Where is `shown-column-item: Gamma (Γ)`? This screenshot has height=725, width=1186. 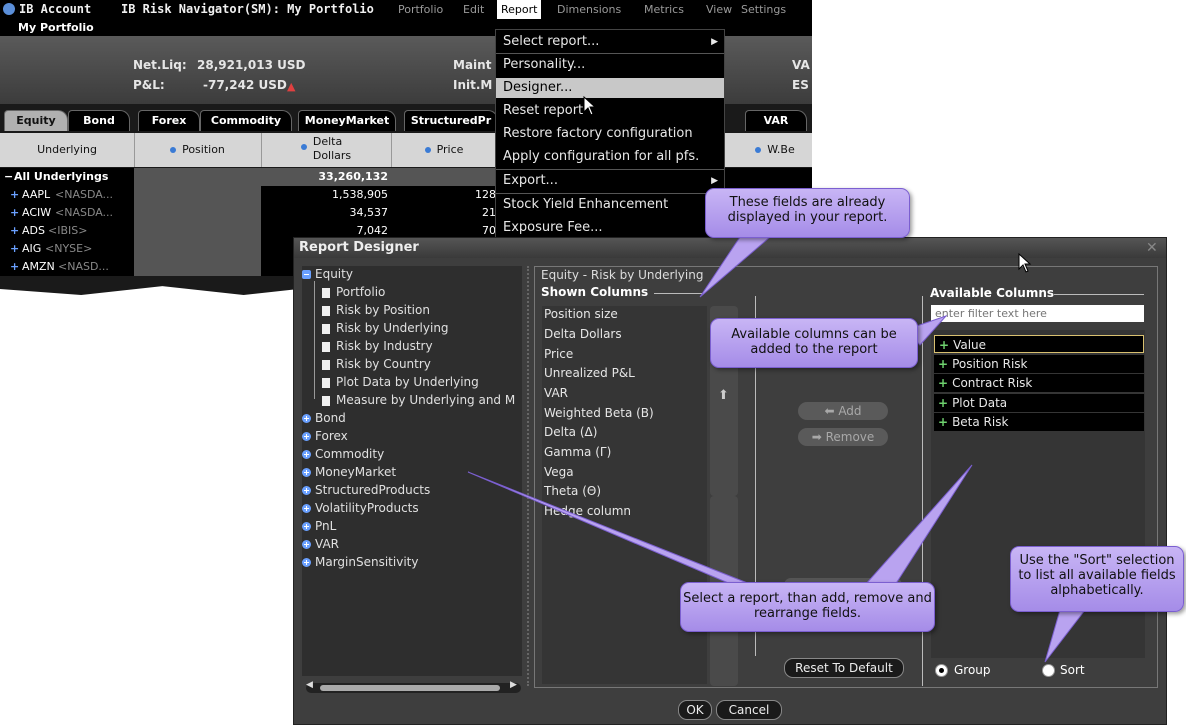
shown-column-item: Gamma (Γ) is located at coordinates (577, 452).